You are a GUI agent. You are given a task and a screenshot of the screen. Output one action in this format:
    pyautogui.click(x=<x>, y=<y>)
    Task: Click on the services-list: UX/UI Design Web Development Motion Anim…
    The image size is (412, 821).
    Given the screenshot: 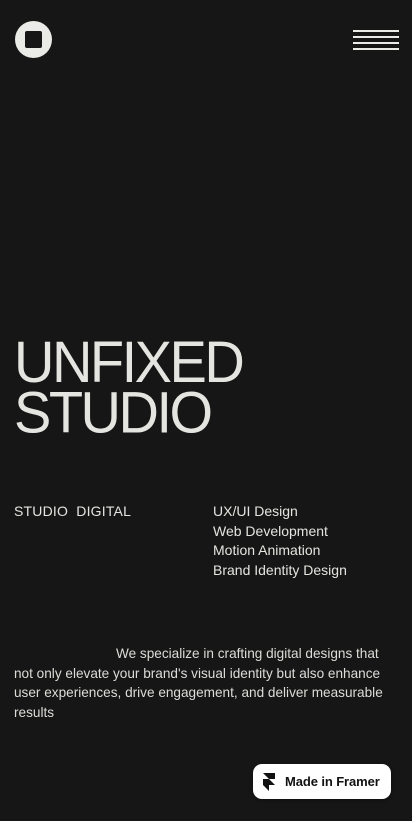 What is the action you would take?
    pyautogui.click(x=280, y=541)
    